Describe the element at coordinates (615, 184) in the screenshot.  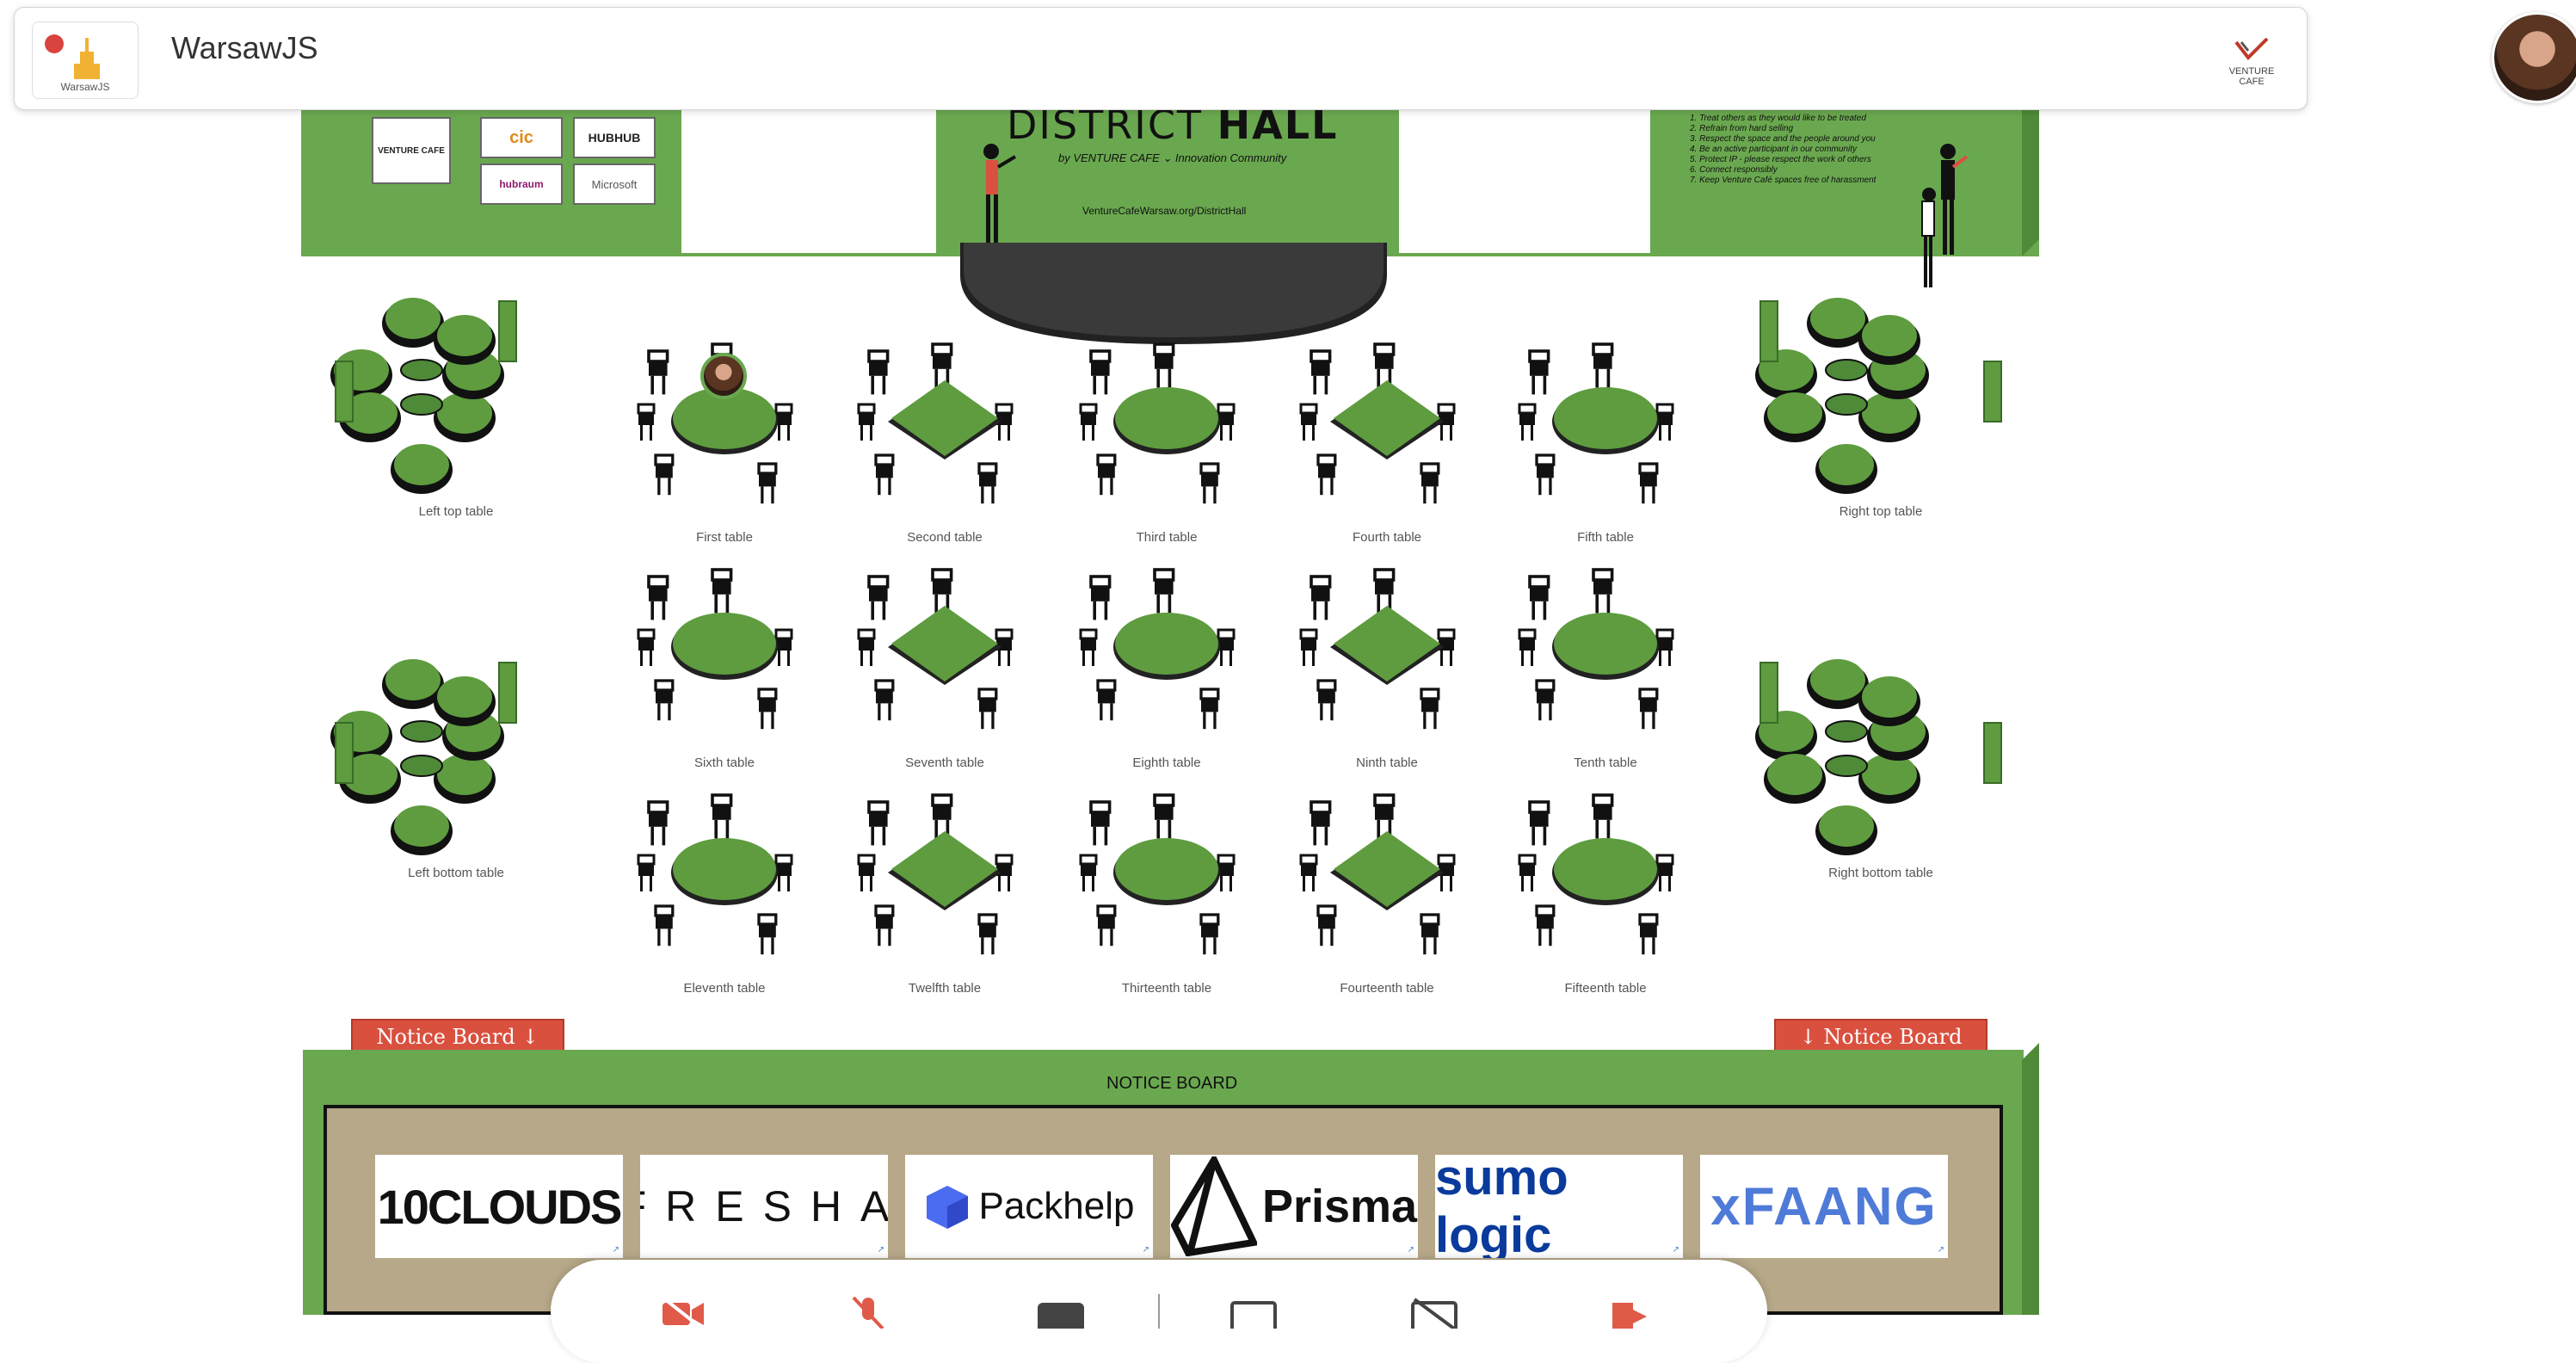
I see `partner-logo-microsoft: Microsoft` at that location.